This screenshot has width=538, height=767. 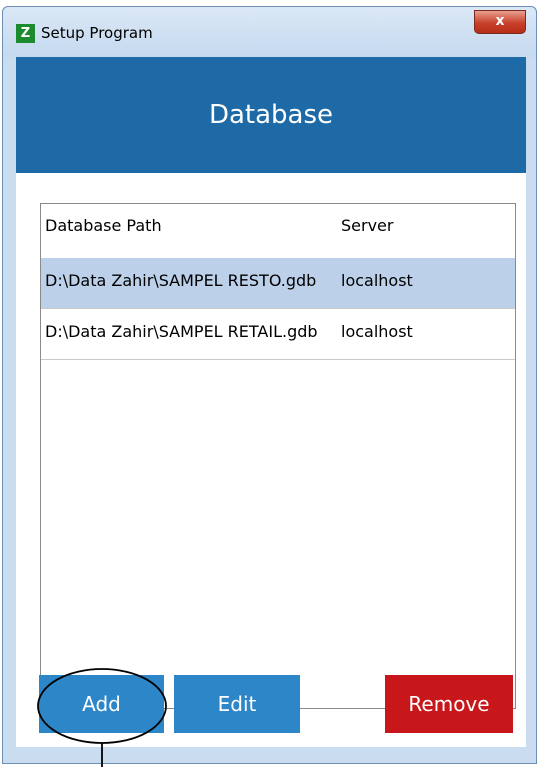 I want to click on list-row: D:\Data Zahir\SAMPEL RESTO.gdb localhost, so click(x=278, y=283).